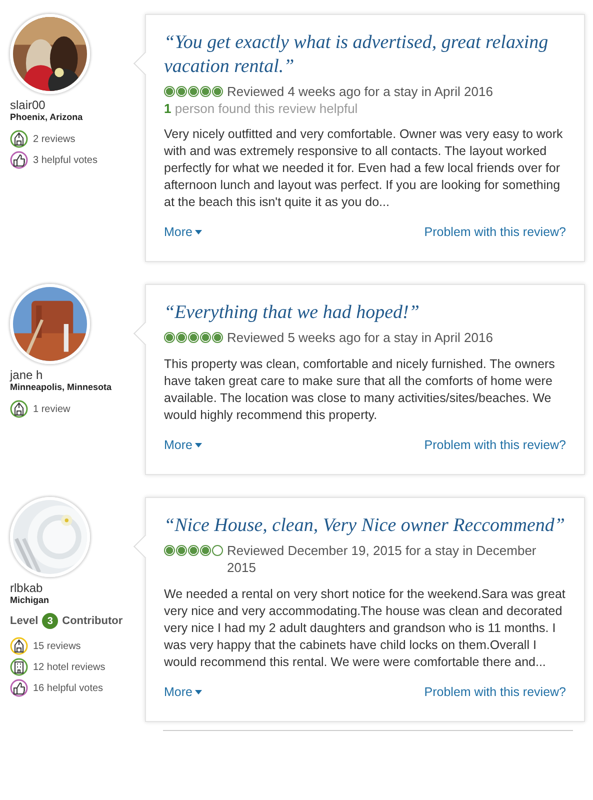 This screenshot has width=593, height=800. I want to click on review-title: “Everything that we had hoped!”, so click(365, 313).